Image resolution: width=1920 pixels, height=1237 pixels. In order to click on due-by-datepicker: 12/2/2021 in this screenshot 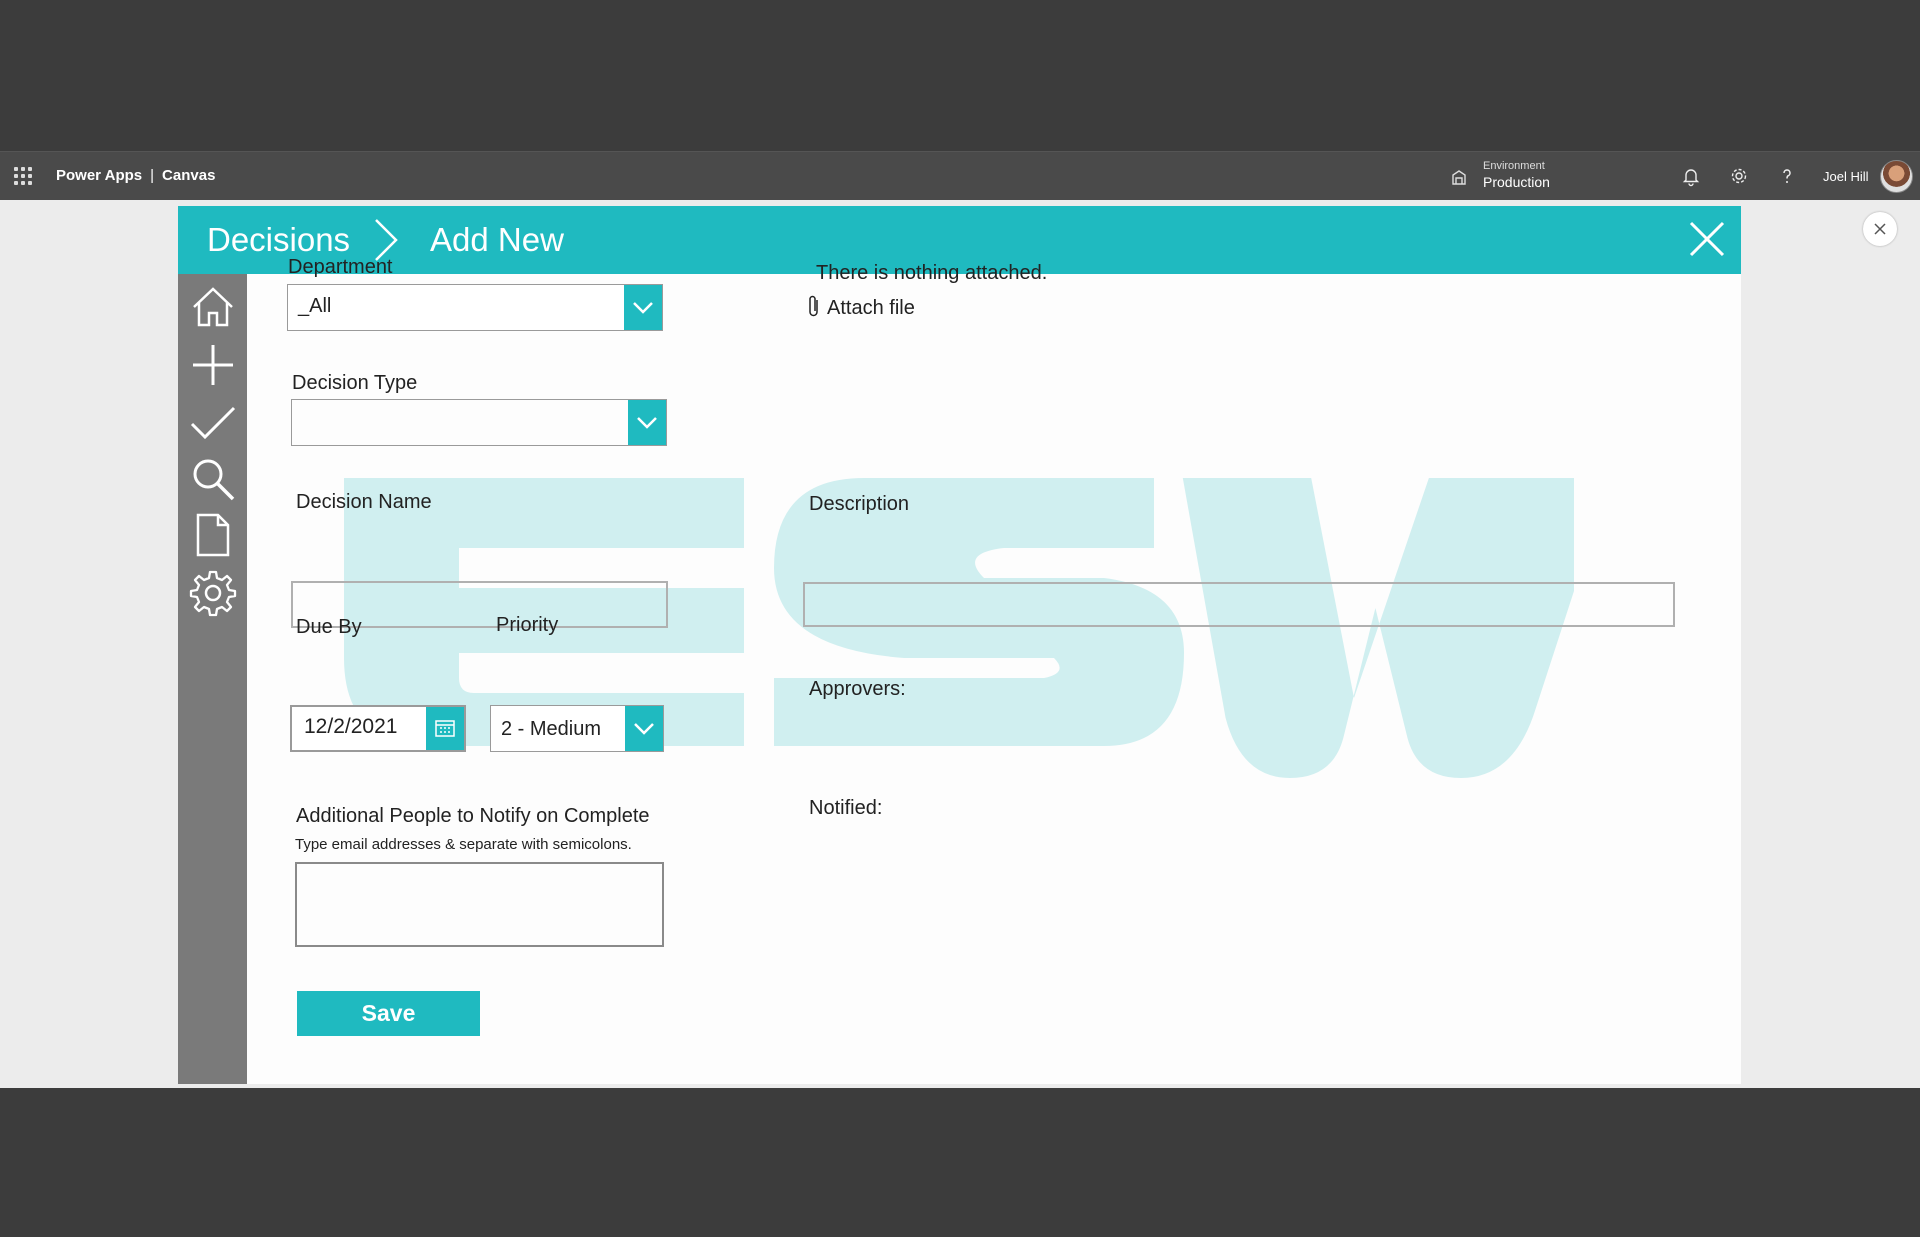, I will do `click(378, 728)`.